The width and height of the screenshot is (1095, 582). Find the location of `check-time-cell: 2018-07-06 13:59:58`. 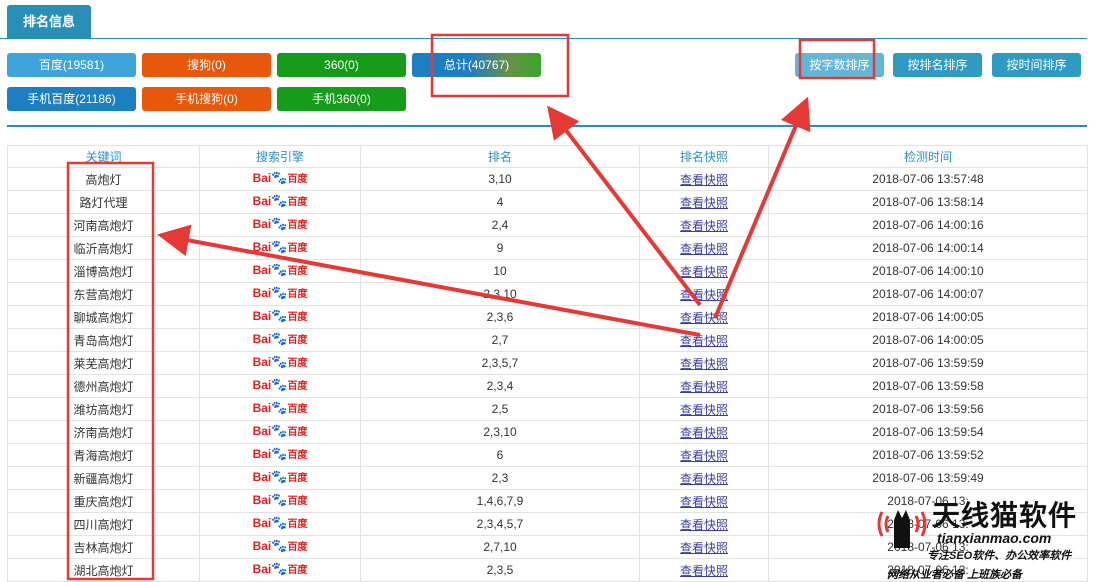

check-time-cell: 2018-07-06 13:59:58 is located at coordinates (928, 386).